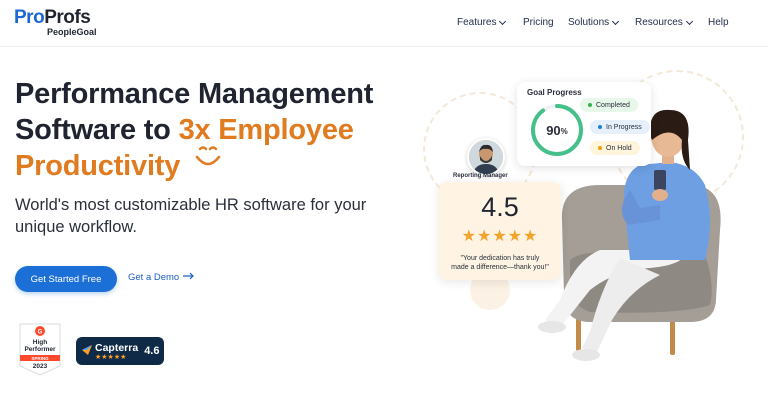 This screenshot has height=404, width=768. I want to click on nav-item-resources: Resources, so click(664, 22).